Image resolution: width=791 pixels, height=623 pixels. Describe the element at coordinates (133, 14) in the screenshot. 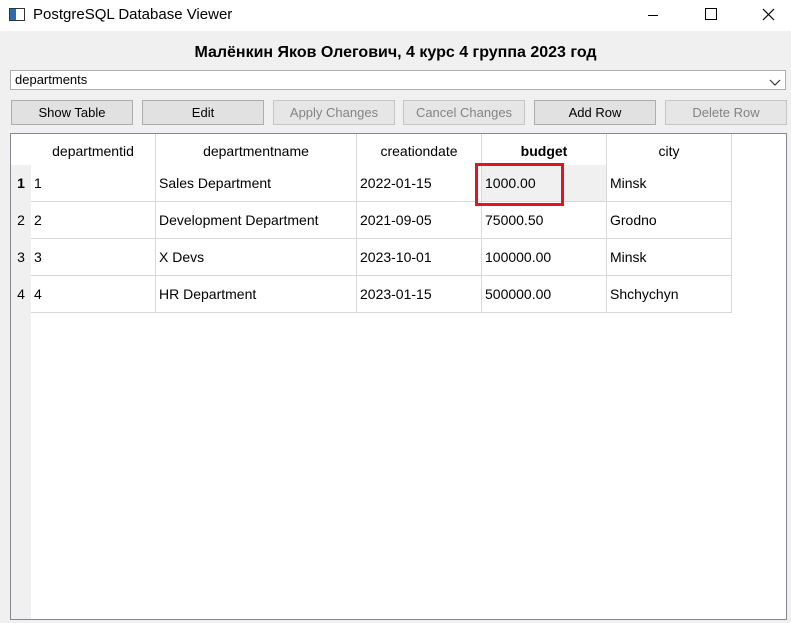

I see `window-title: PostgreSQL Database Viewer` at that location.